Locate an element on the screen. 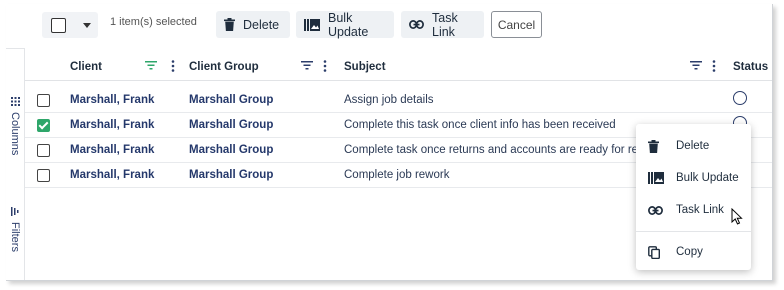 Image resolution: width=784 pixels, height=290 pixels. menu-item-label: Bulk Update is located at coordinates (707, 178).